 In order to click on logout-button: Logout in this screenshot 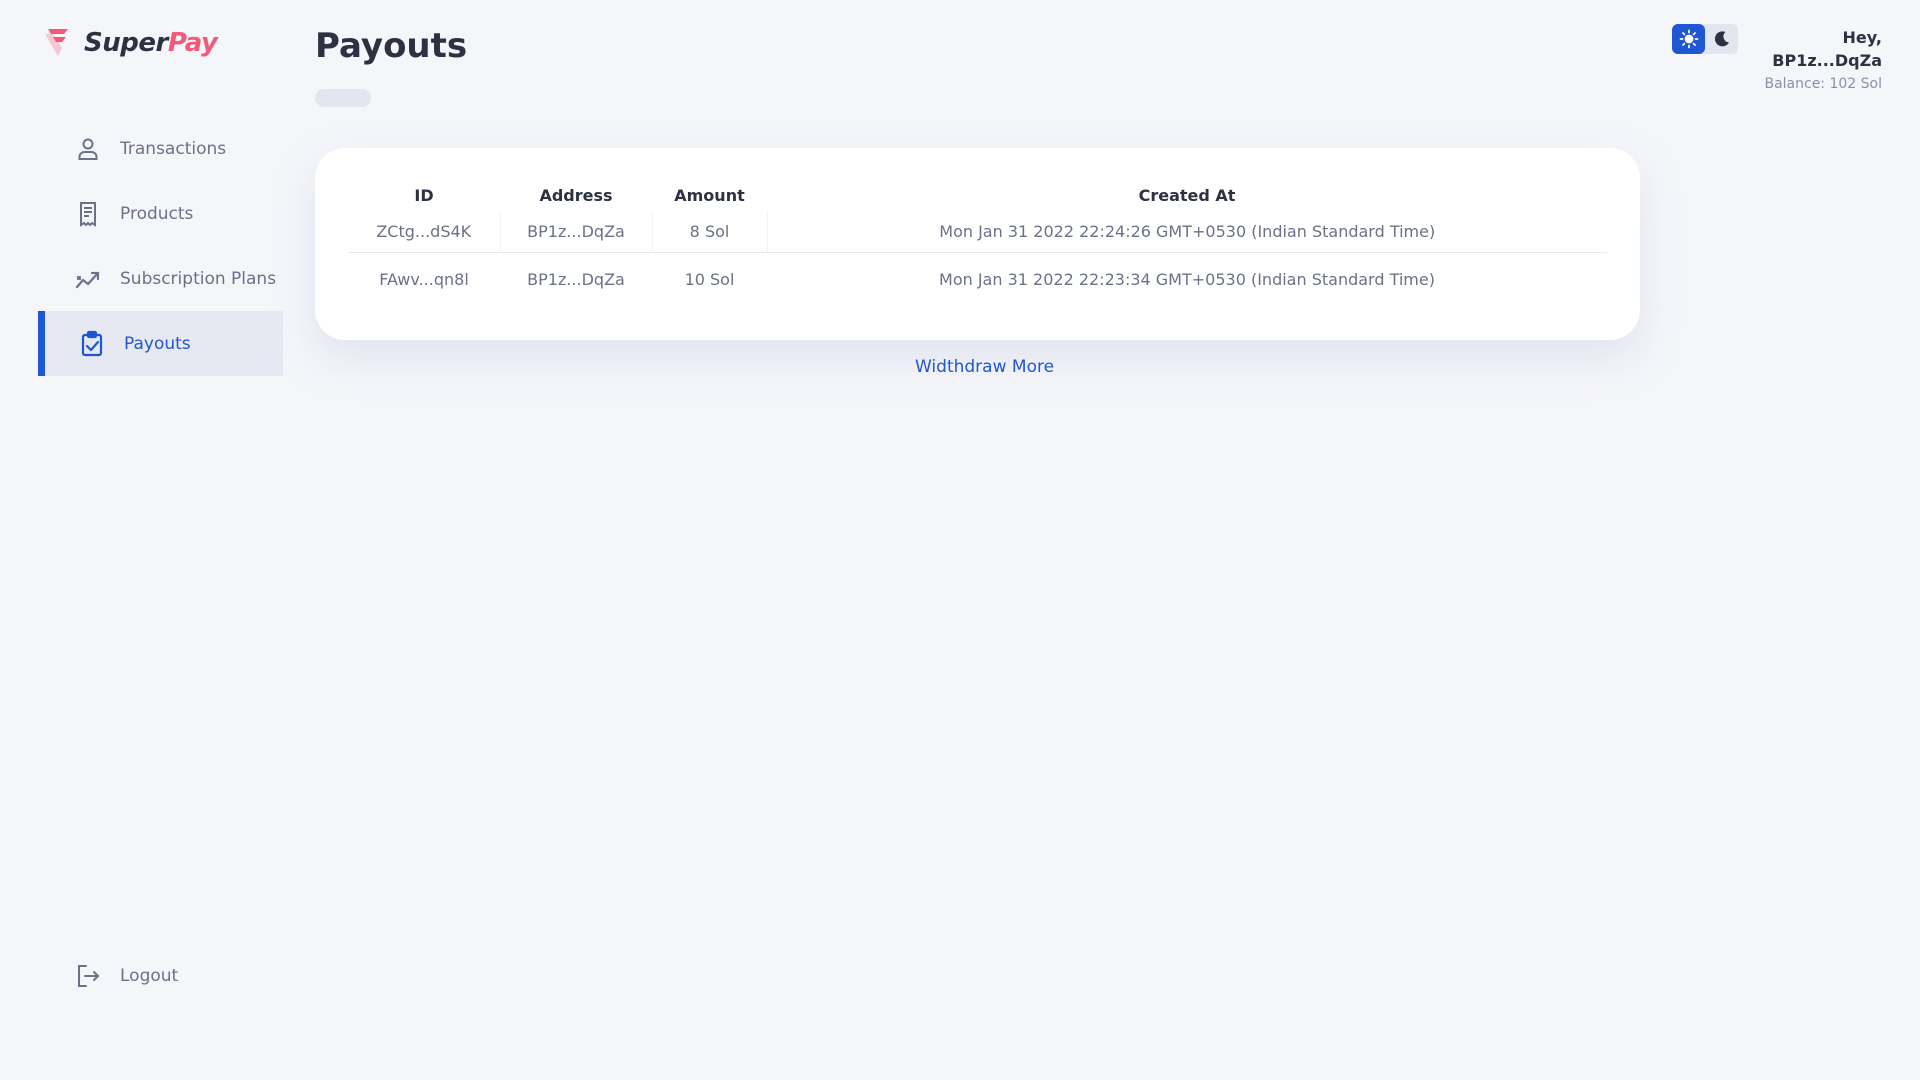, I will do `click(126, 976)`.